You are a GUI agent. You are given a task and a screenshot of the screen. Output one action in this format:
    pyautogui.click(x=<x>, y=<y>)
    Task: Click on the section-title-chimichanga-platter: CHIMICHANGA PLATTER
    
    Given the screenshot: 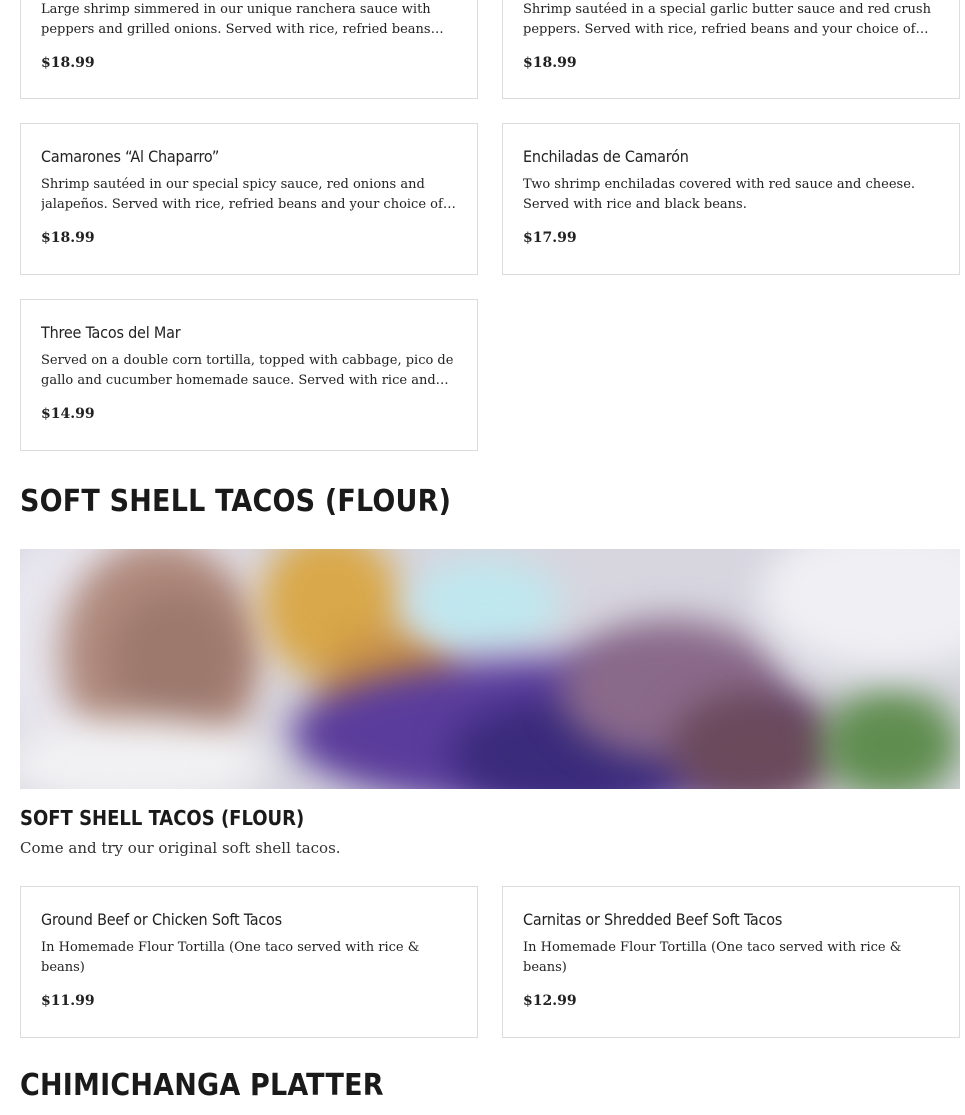 What is the action you would take?
    pyautogui.click(x=202, y=1085)
    